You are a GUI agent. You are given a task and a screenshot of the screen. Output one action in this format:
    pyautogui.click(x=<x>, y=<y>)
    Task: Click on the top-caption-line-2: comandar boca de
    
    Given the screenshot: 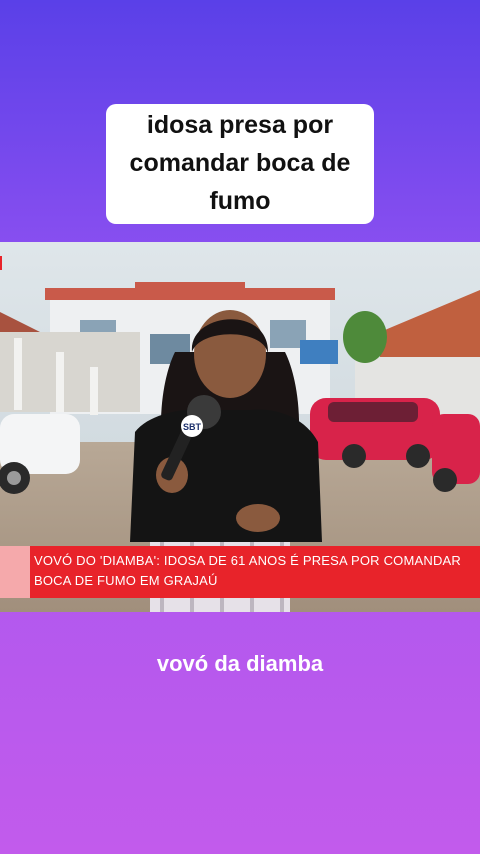 What is the action you would take?
    pyautogui.click(x=240, y=163)
    